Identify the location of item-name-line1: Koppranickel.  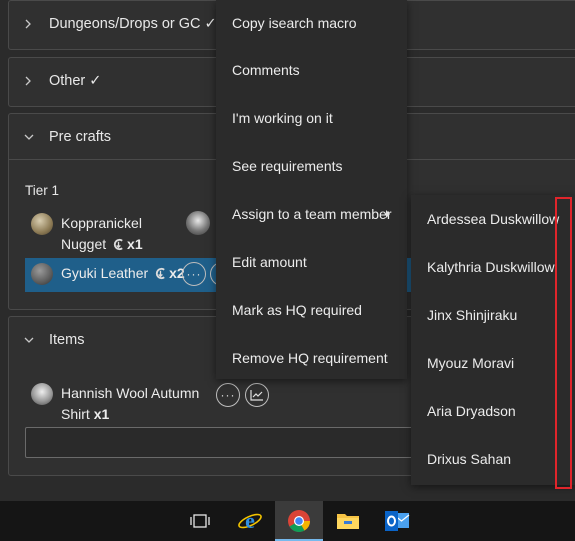
(101, 223).